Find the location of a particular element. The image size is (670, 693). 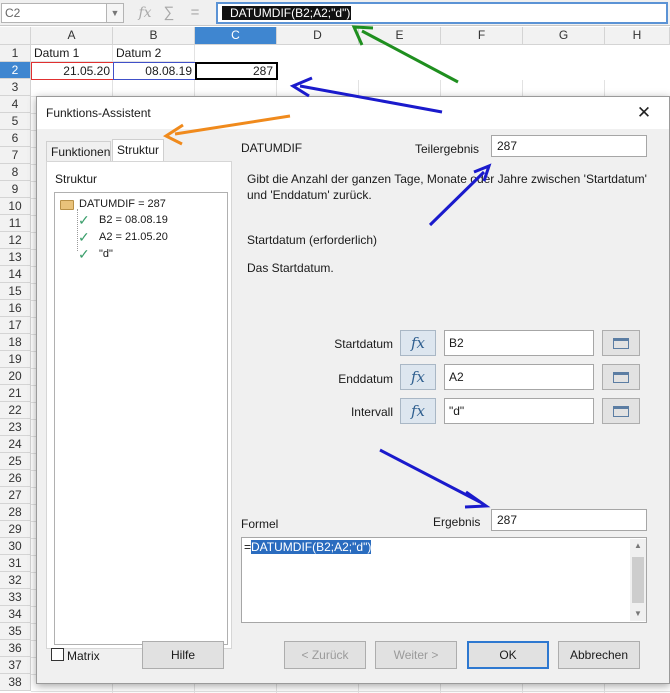

tree-node-a2: A2 = 21.05.20 is located at coordinates (133, 237).